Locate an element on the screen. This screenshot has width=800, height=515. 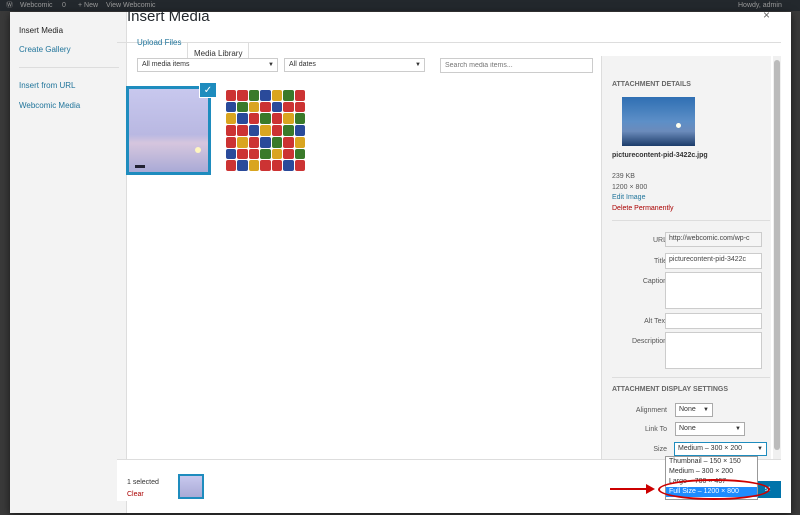
title-field: picturecontent-pid-3422c is located at coordinates (713, 261).